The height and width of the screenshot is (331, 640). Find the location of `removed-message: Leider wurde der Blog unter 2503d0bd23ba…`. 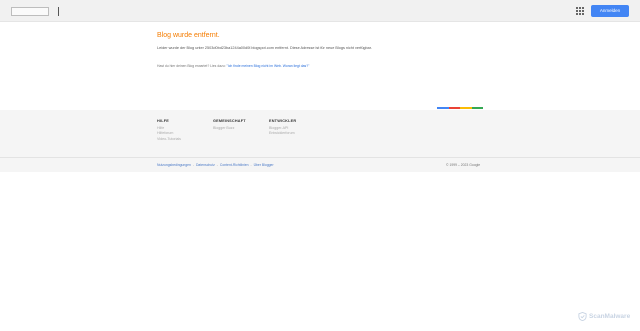

removed-message: Leider wurde der Blog unter 2503d0bd23ba… is located at coordinates (264, 48).